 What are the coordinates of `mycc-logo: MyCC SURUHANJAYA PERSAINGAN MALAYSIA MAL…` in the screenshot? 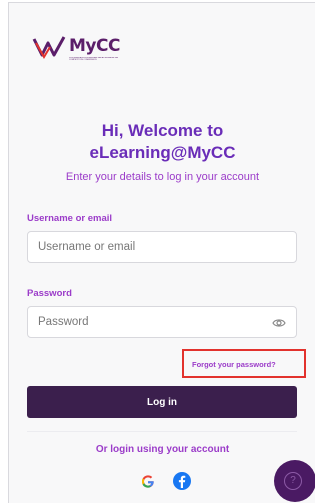 It's located at (78, 50).